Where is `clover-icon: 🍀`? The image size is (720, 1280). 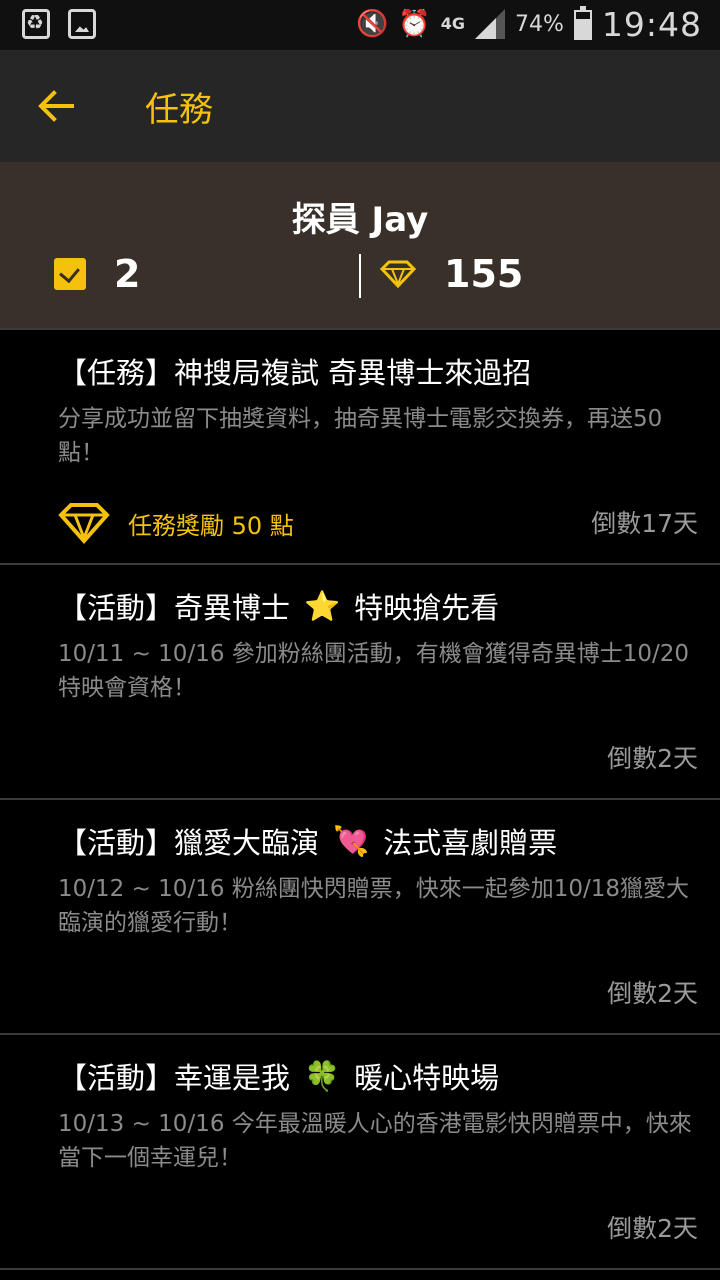 clover-icon: 🍀 is located at coordinates (322, 1075).